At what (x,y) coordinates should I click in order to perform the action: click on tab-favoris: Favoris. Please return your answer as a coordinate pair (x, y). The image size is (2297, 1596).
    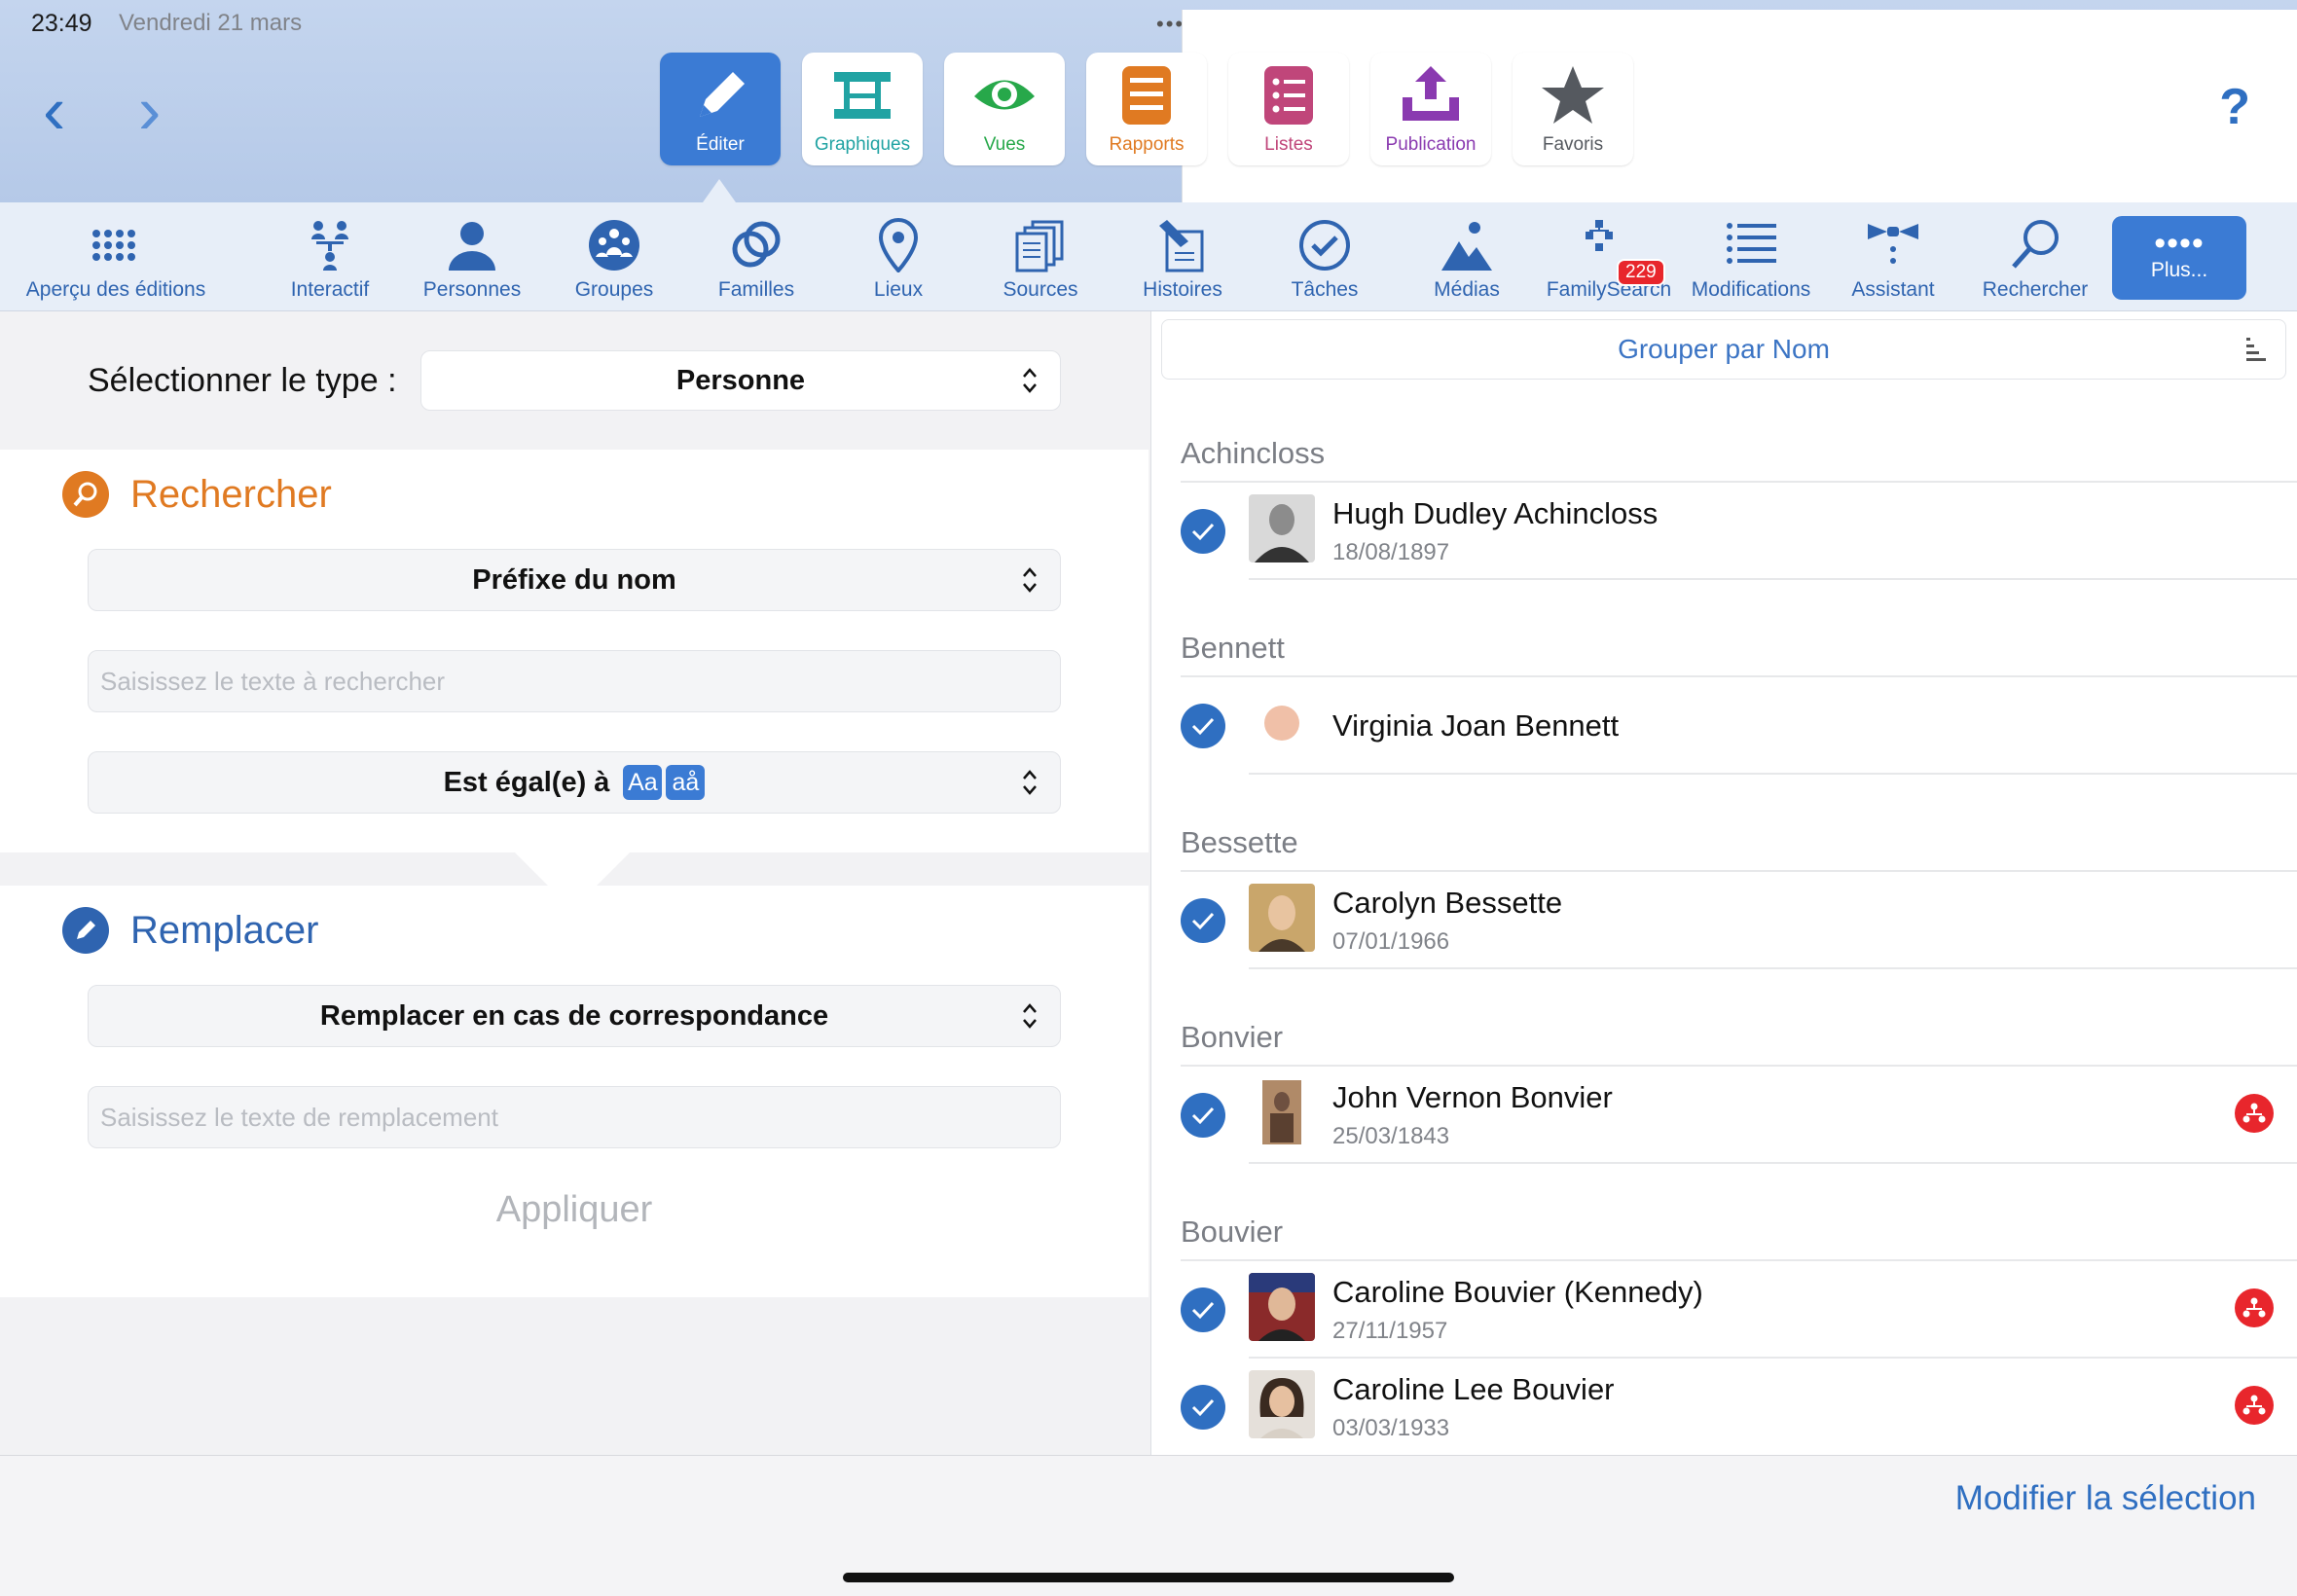
    Looking at the image, I should click on (1573, 109).